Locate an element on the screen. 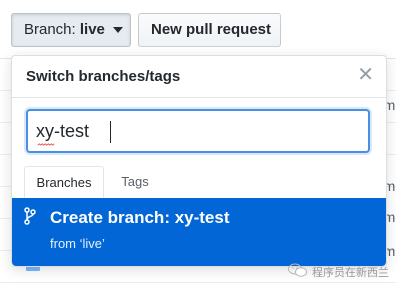 The height and width of the screenshot is (291, 396). branch-name: live is located at coordinates (92, 29).